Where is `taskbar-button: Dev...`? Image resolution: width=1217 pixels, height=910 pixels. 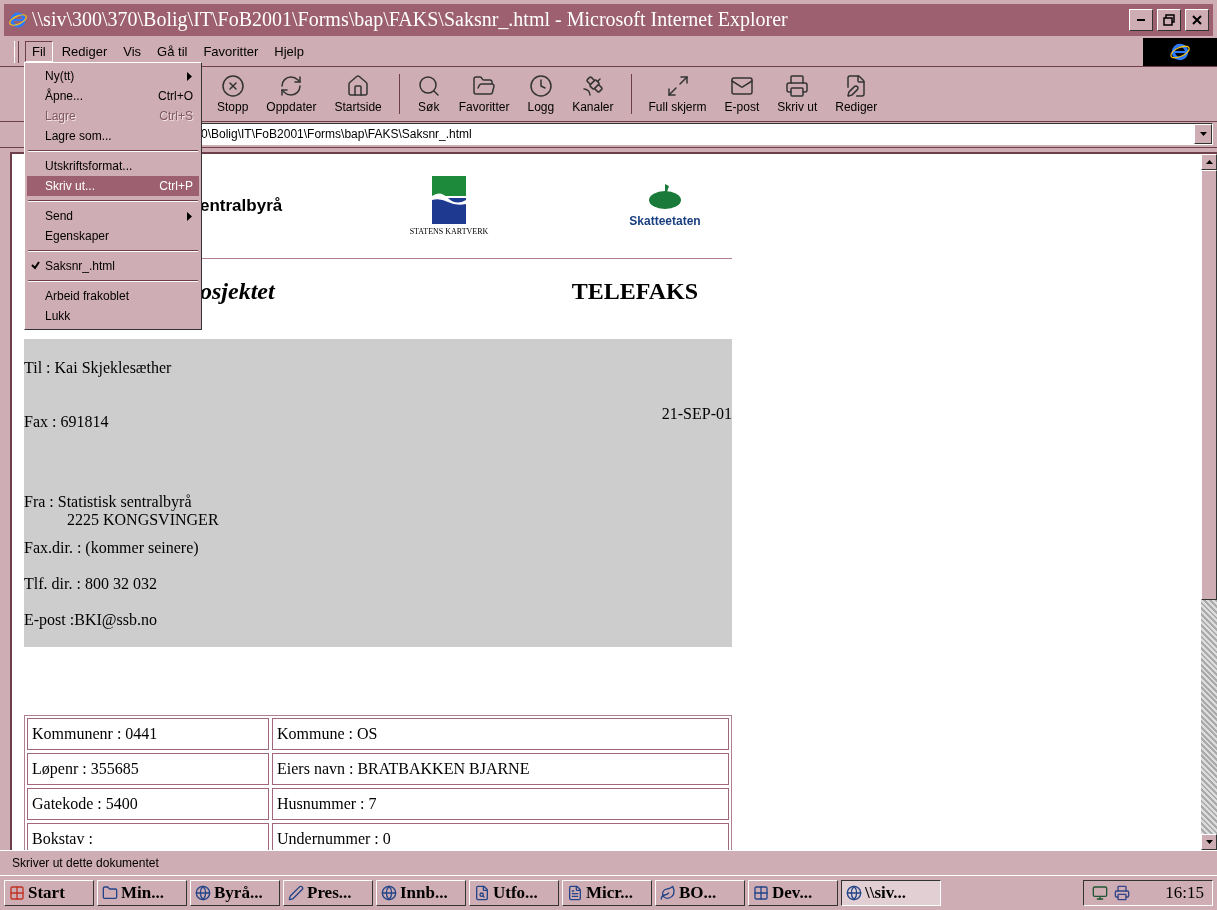
taskbar-button: Dev... is located at coordinates (793, 893).